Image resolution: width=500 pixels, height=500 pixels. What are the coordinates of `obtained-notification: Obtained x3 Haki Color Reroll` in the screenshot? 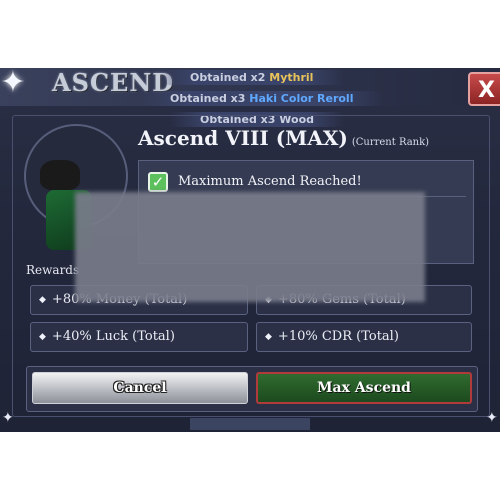 It's located at (262, 98).